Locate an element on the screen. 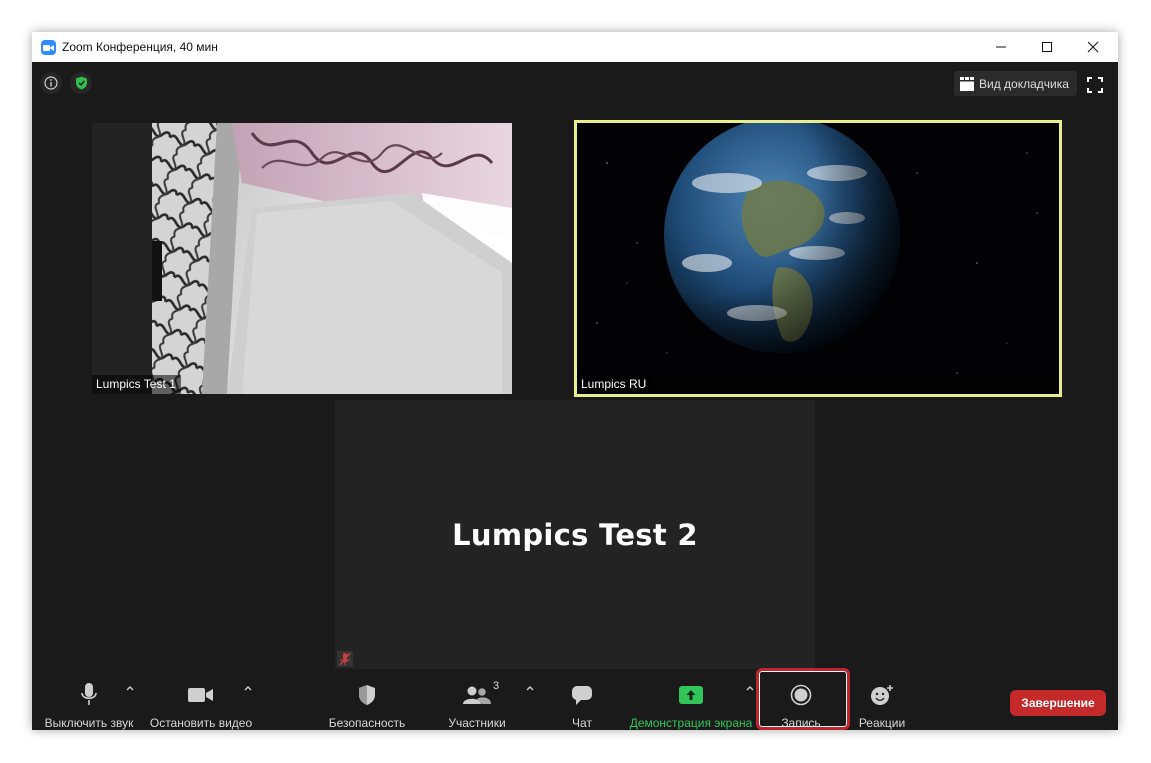  shield-icon is located at coordinates (367, 695).